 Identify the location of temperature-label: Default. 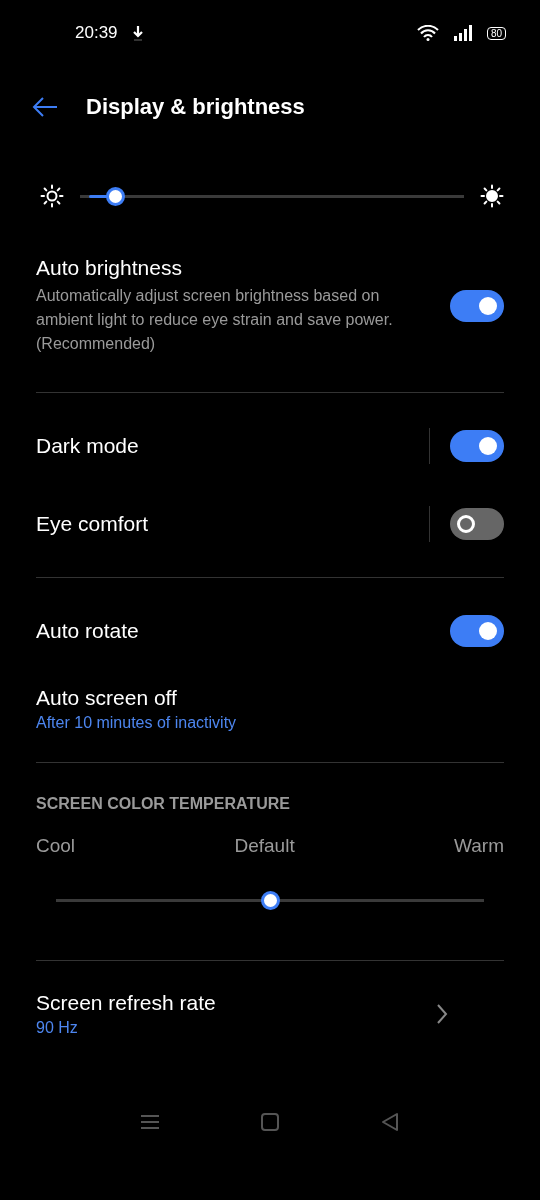
(264, 846).